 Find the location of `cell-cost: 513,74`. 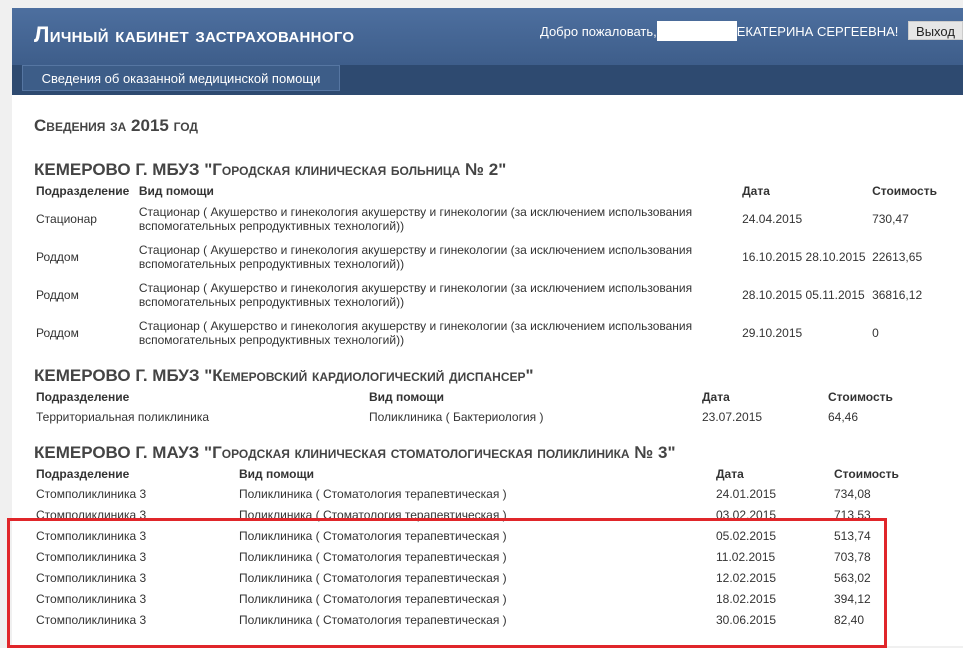

cell-cost: 513,74 is located at coordinates (852, 535).